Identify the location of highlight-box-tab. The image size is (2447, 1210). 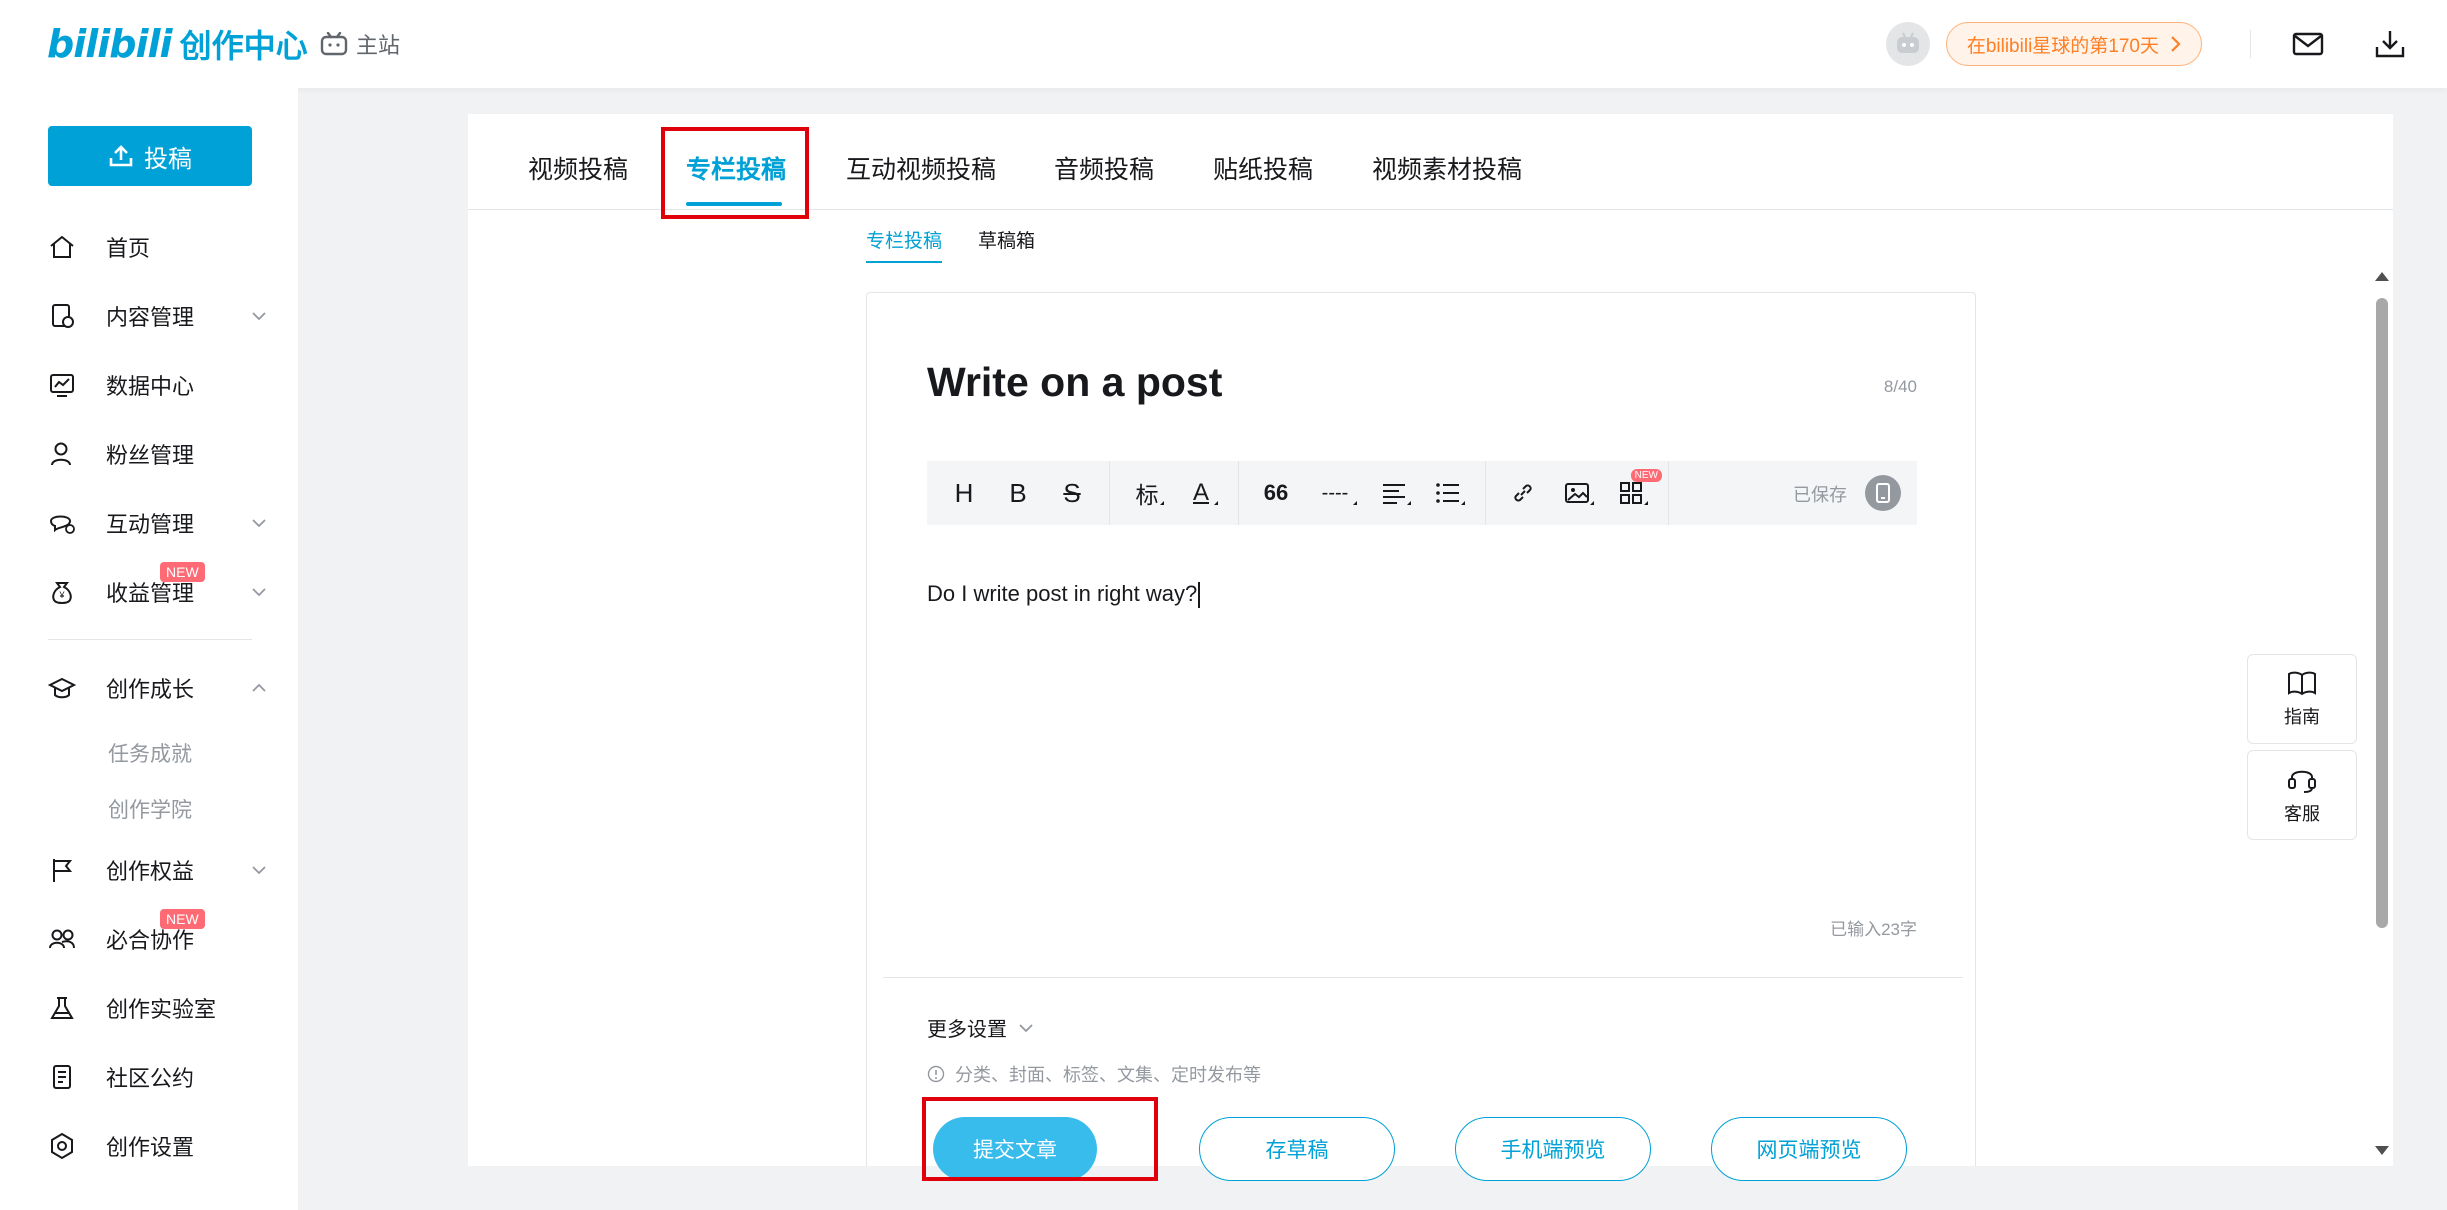
(735, 173).